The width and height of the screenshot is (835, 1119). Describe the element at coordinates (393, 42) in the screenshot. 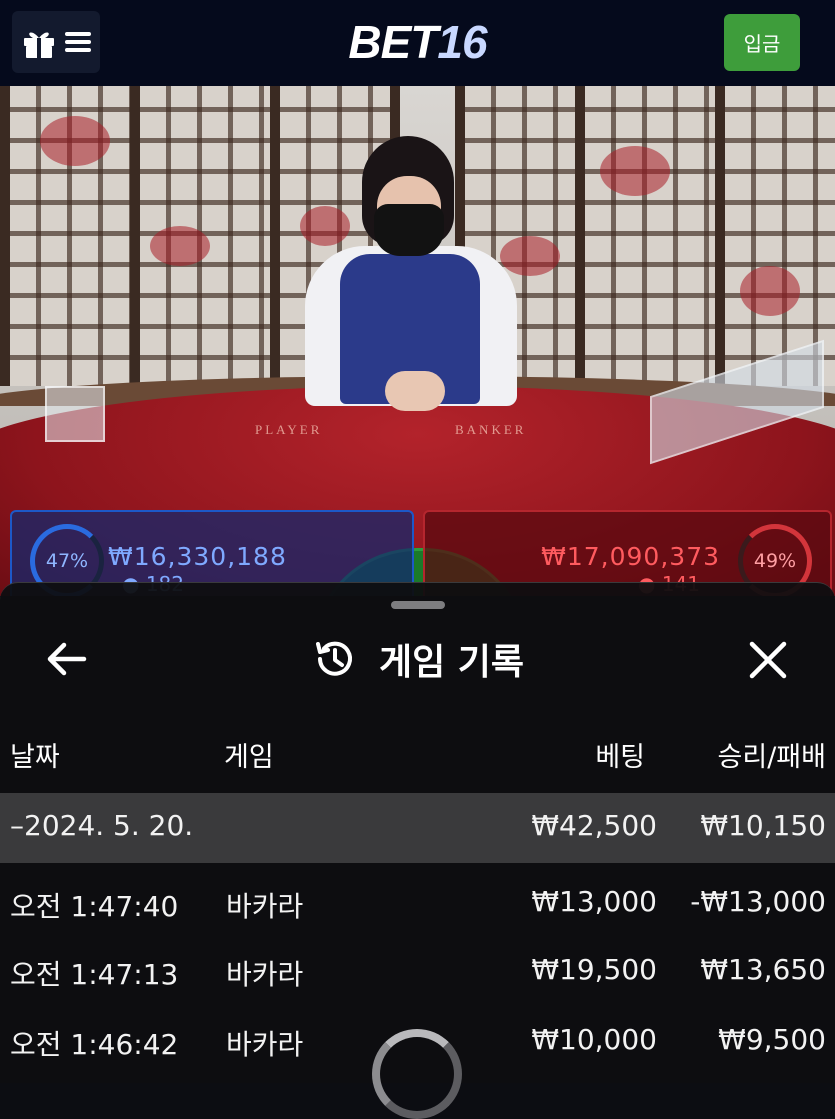

I see `logo-text-main: BET` at that location.